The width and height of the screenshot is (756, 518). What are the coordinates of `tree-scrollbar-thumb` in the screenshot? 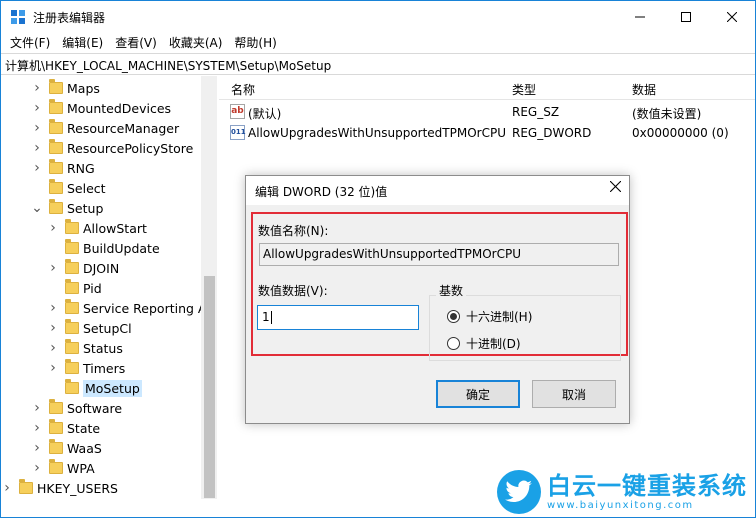 It's located at (209, 387).